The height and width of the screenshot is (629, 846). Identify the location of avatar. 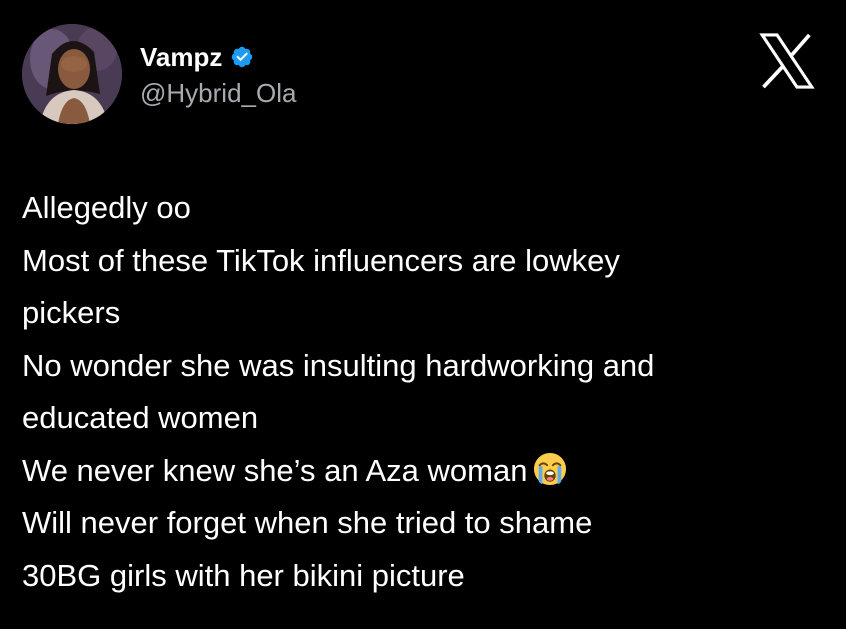
(72, 74).